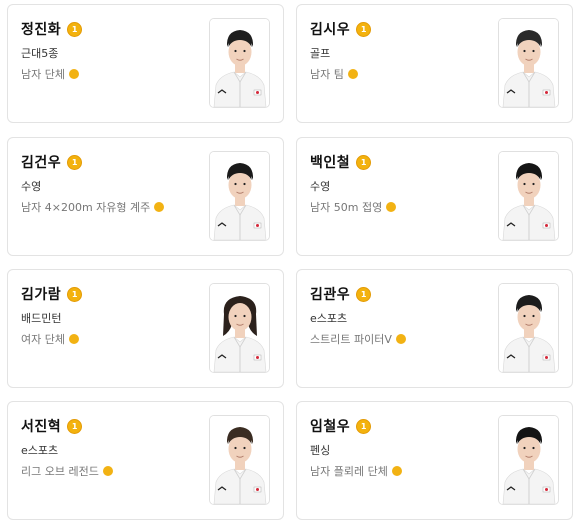 The image size is (581, 523). What do you see at coordinates (327, 74) in the screenshot?
I see `event-label: 남자 팀` at bounding box center [327, 74].